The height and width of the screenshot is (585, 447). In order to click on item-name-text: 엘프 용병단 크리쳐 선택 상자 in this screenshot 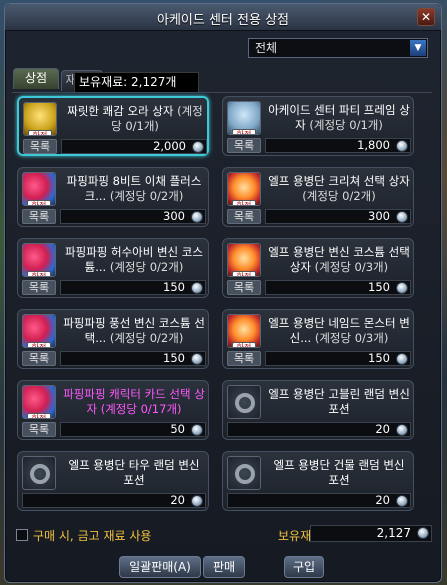, I will do `click(339, 181)`.